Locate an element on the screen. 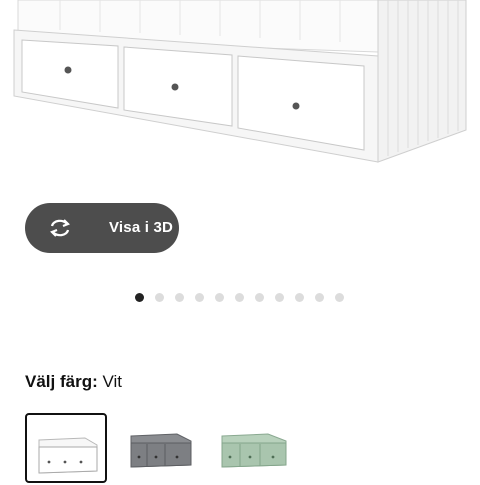  color-swatch-grey is located at coordinates (168, 448).